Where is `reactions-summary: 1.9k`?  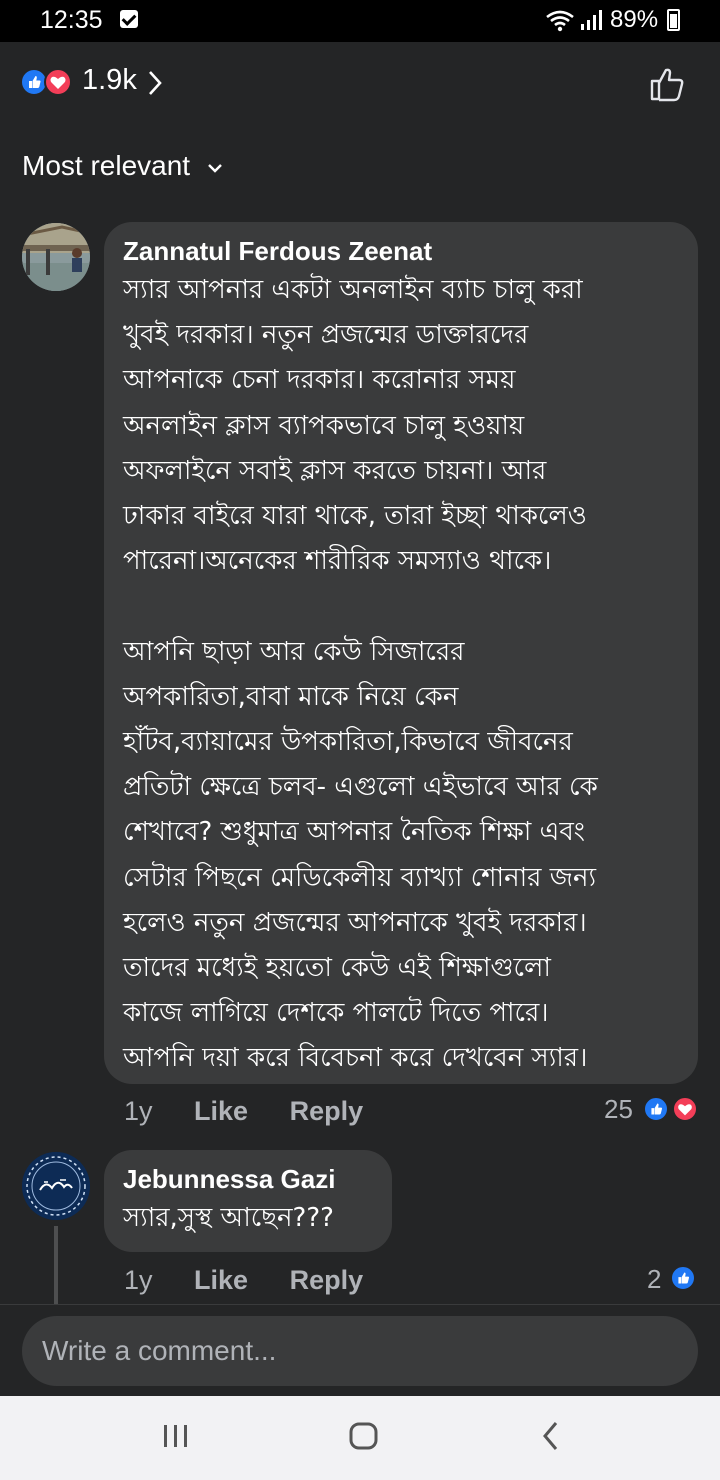 reactions-summary: 1.9k is located at coordinates (360, 83).